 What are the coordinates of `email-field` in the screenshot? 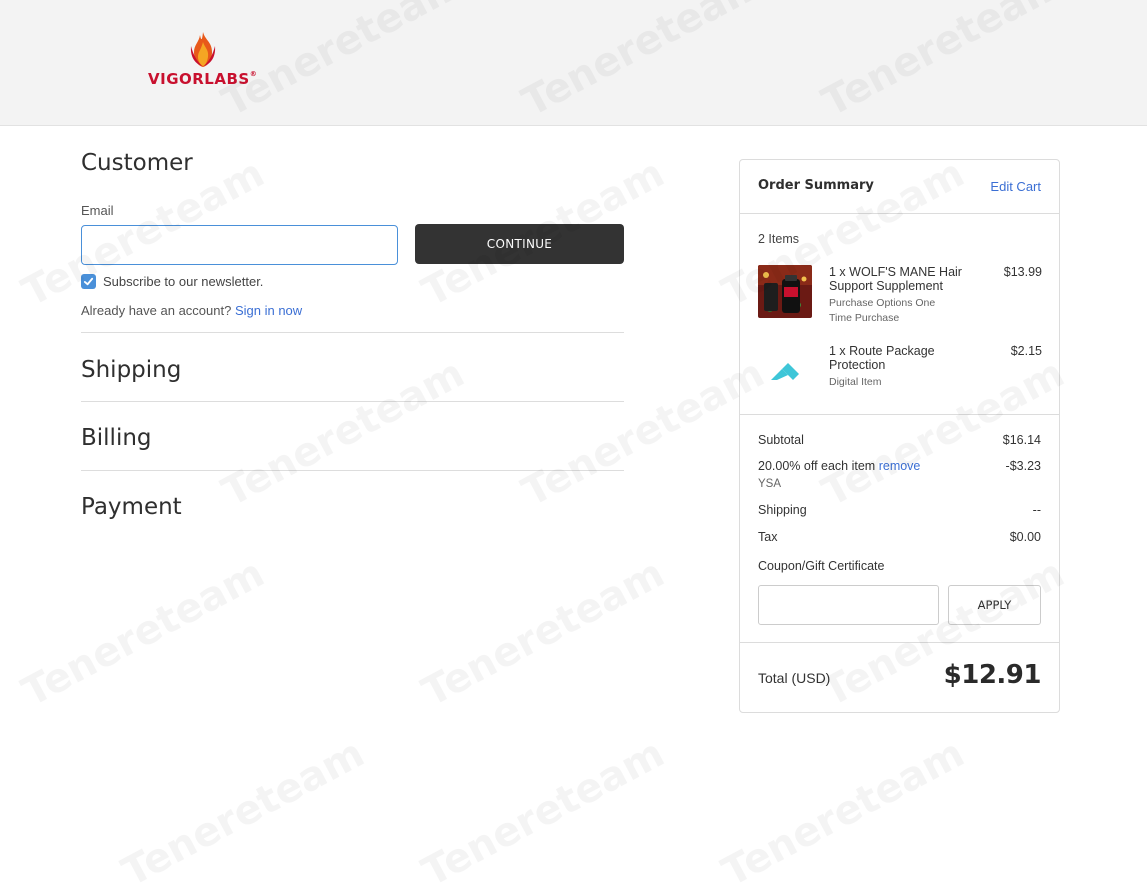 It's located at (239, 245).